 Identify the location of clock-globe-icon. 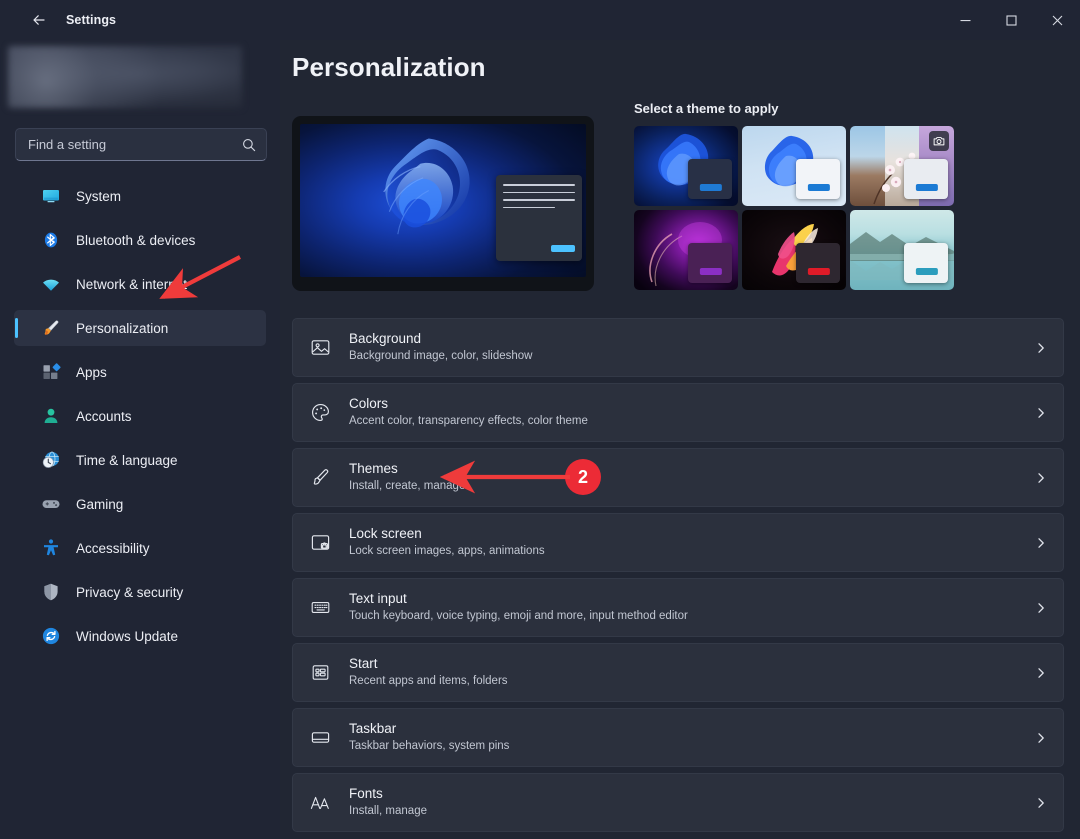
(51, 460).